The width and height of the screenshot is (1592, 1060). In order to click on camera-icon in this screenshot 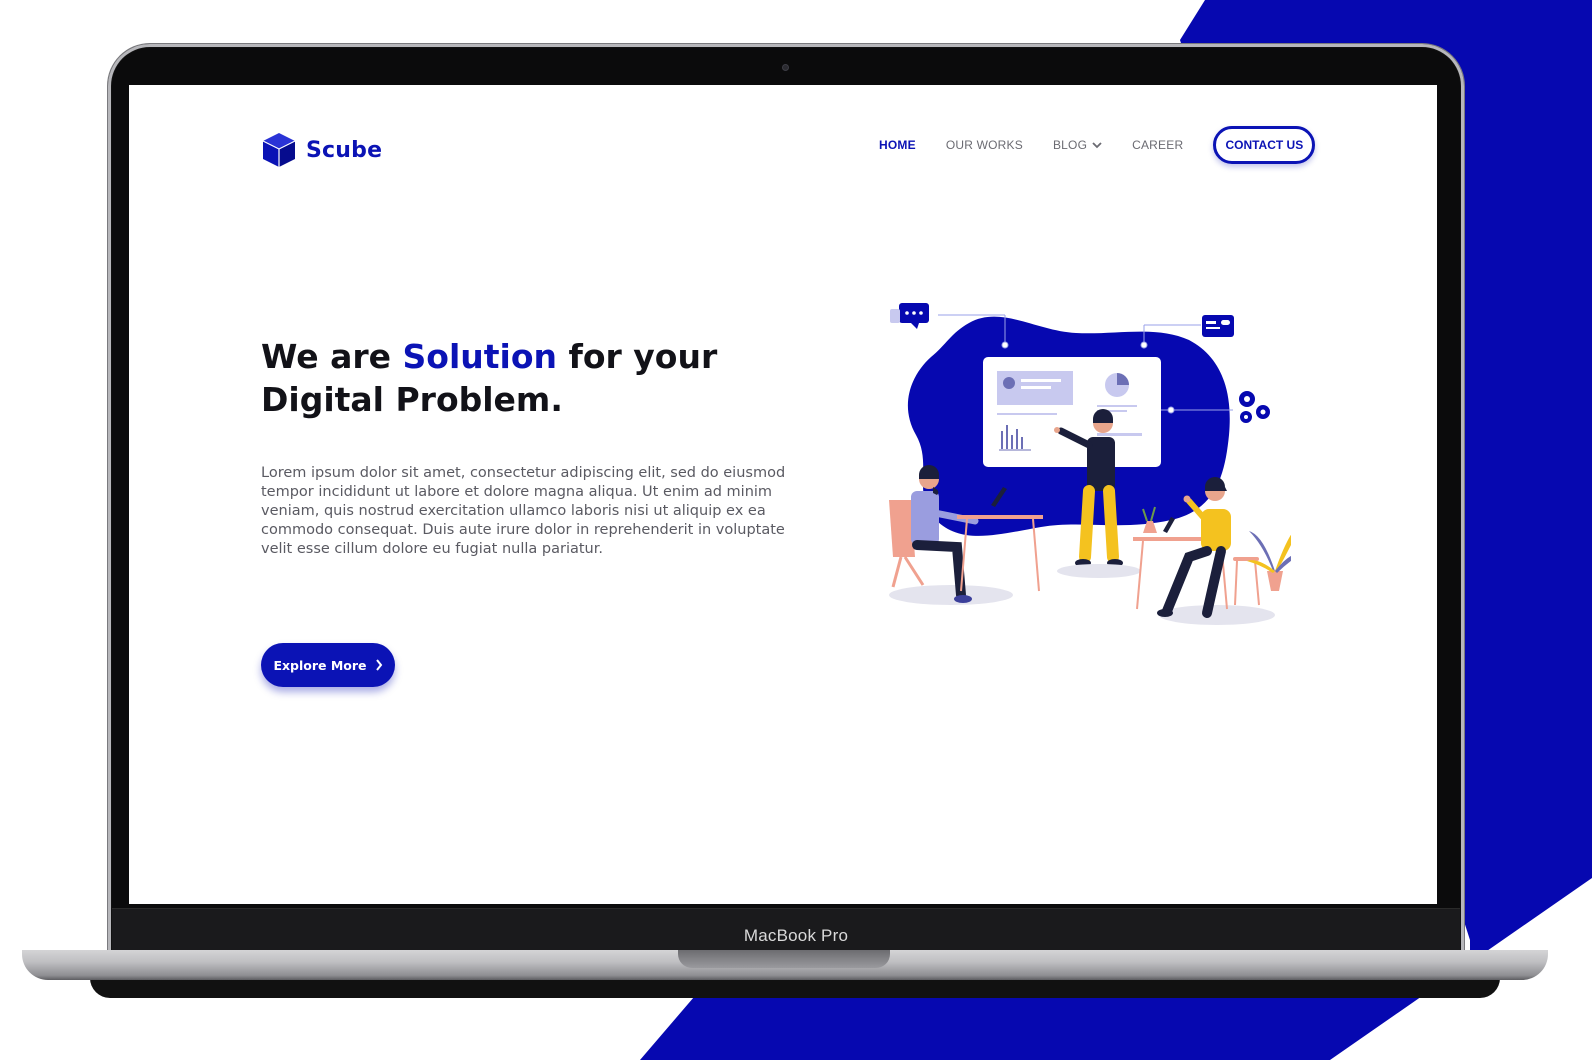, I will do `click(785, 67)`.